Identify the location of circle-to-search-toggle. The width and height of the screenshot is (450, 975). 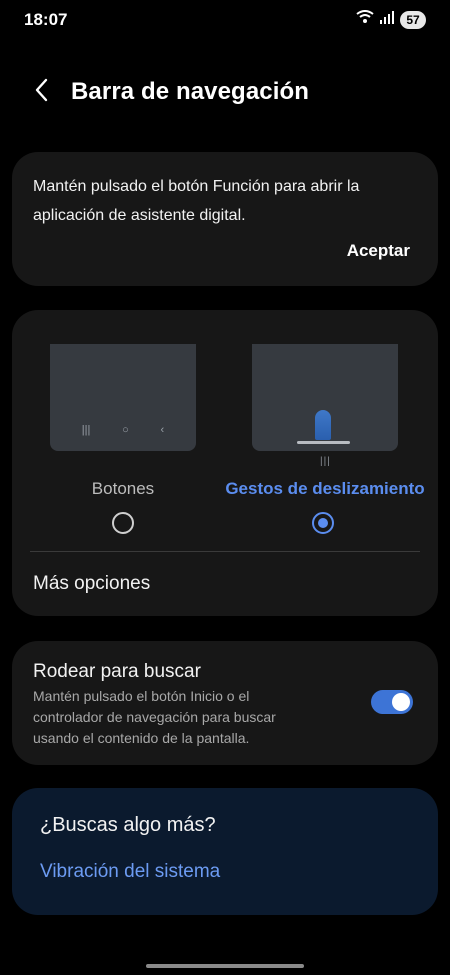
(392, 702).